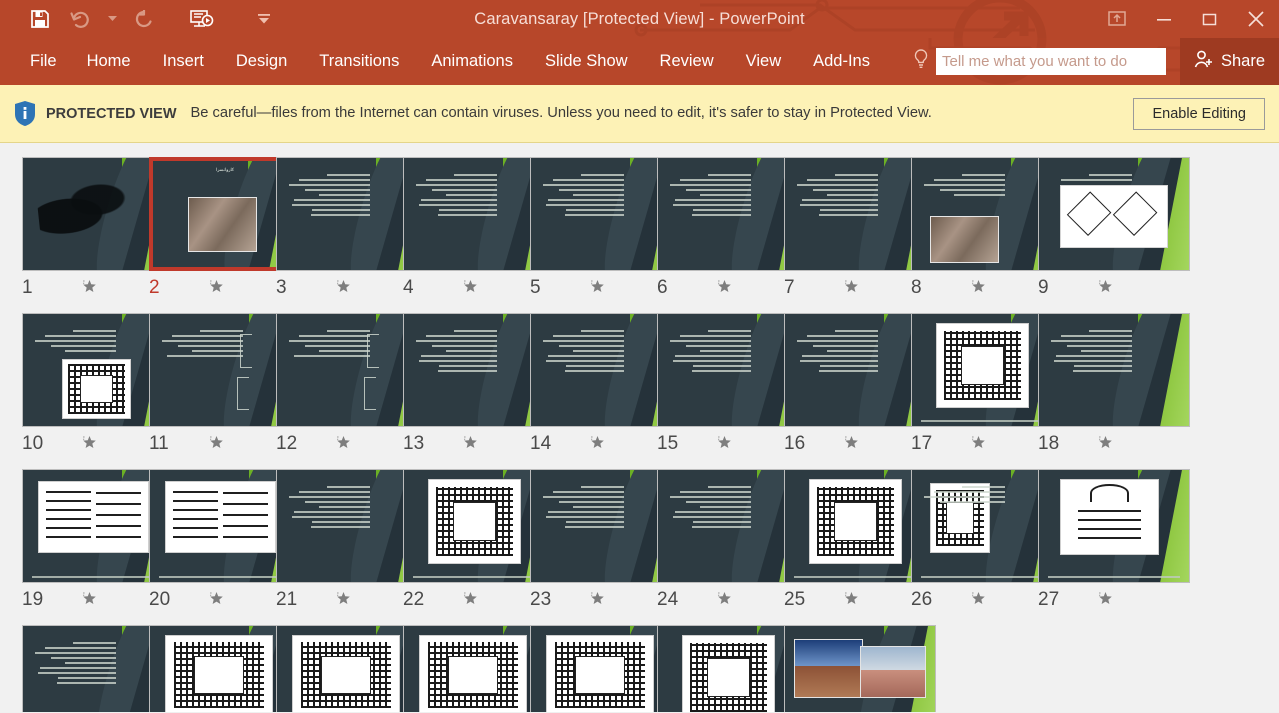  What do you see at coordinates (860, 228) in the screenshot?
I see `slide-thumbnail-cell: 7` at bounding box center [860, 228].